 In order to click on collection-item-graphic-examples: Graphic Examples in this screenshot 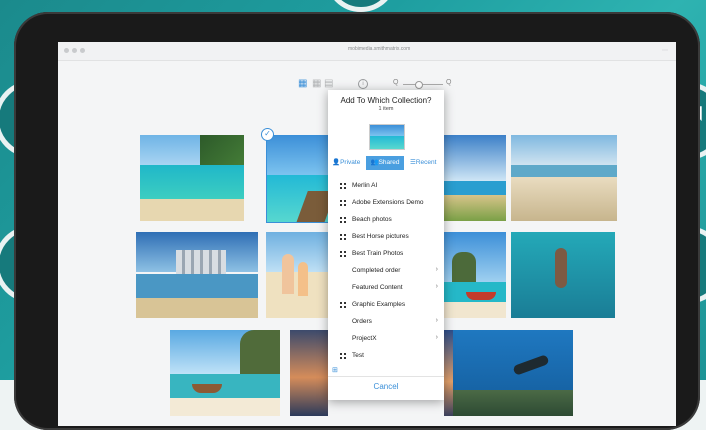, I will do `click(386, 305)`.